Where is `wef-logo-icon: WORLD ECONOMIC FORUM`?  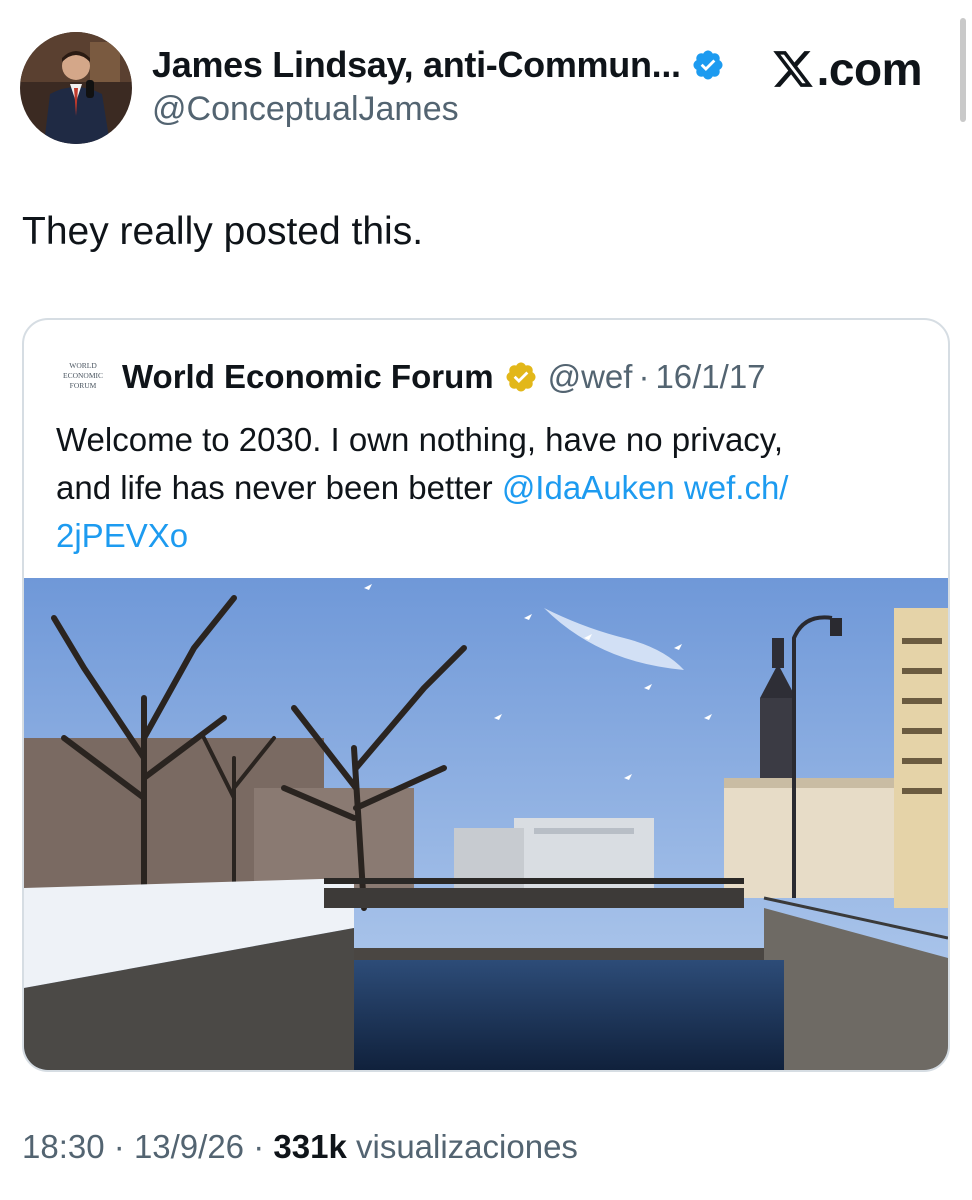
wef-logo-icon: WORLD ECONOMIC FORUM is located at coordinates (83, 375).